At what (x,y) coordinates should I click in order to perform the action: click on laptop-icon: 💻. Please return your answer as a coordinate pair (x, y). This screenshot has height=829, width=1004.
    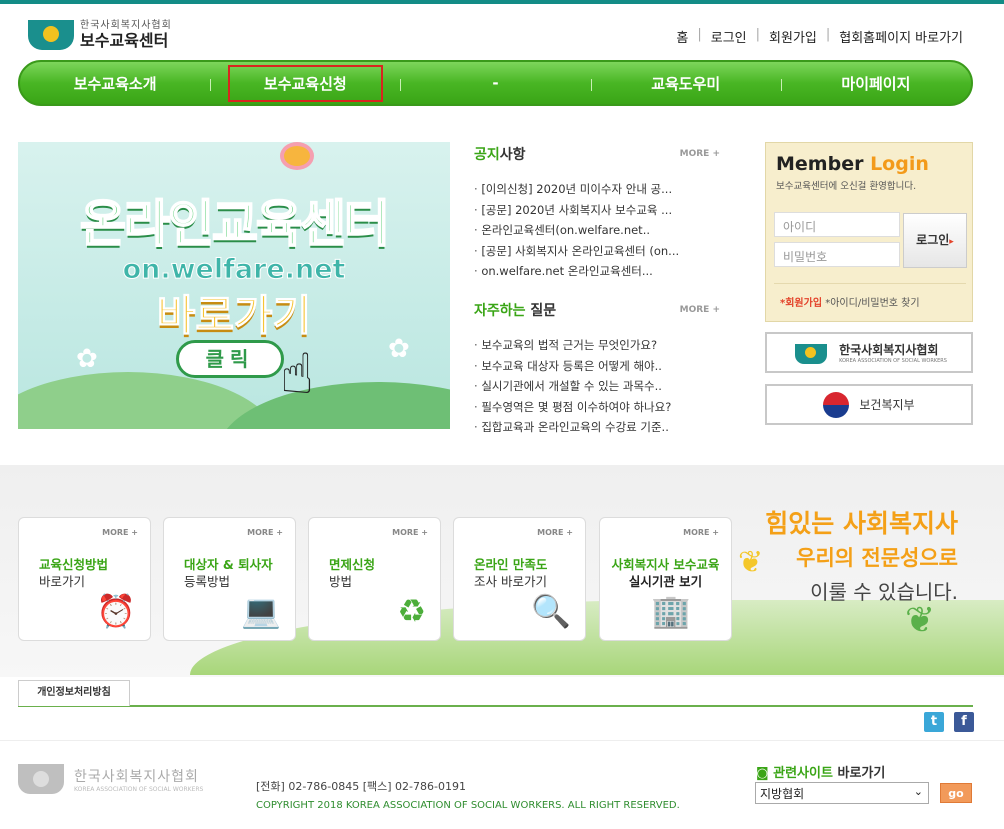
    Looking at the image, I should click on (261, 611).